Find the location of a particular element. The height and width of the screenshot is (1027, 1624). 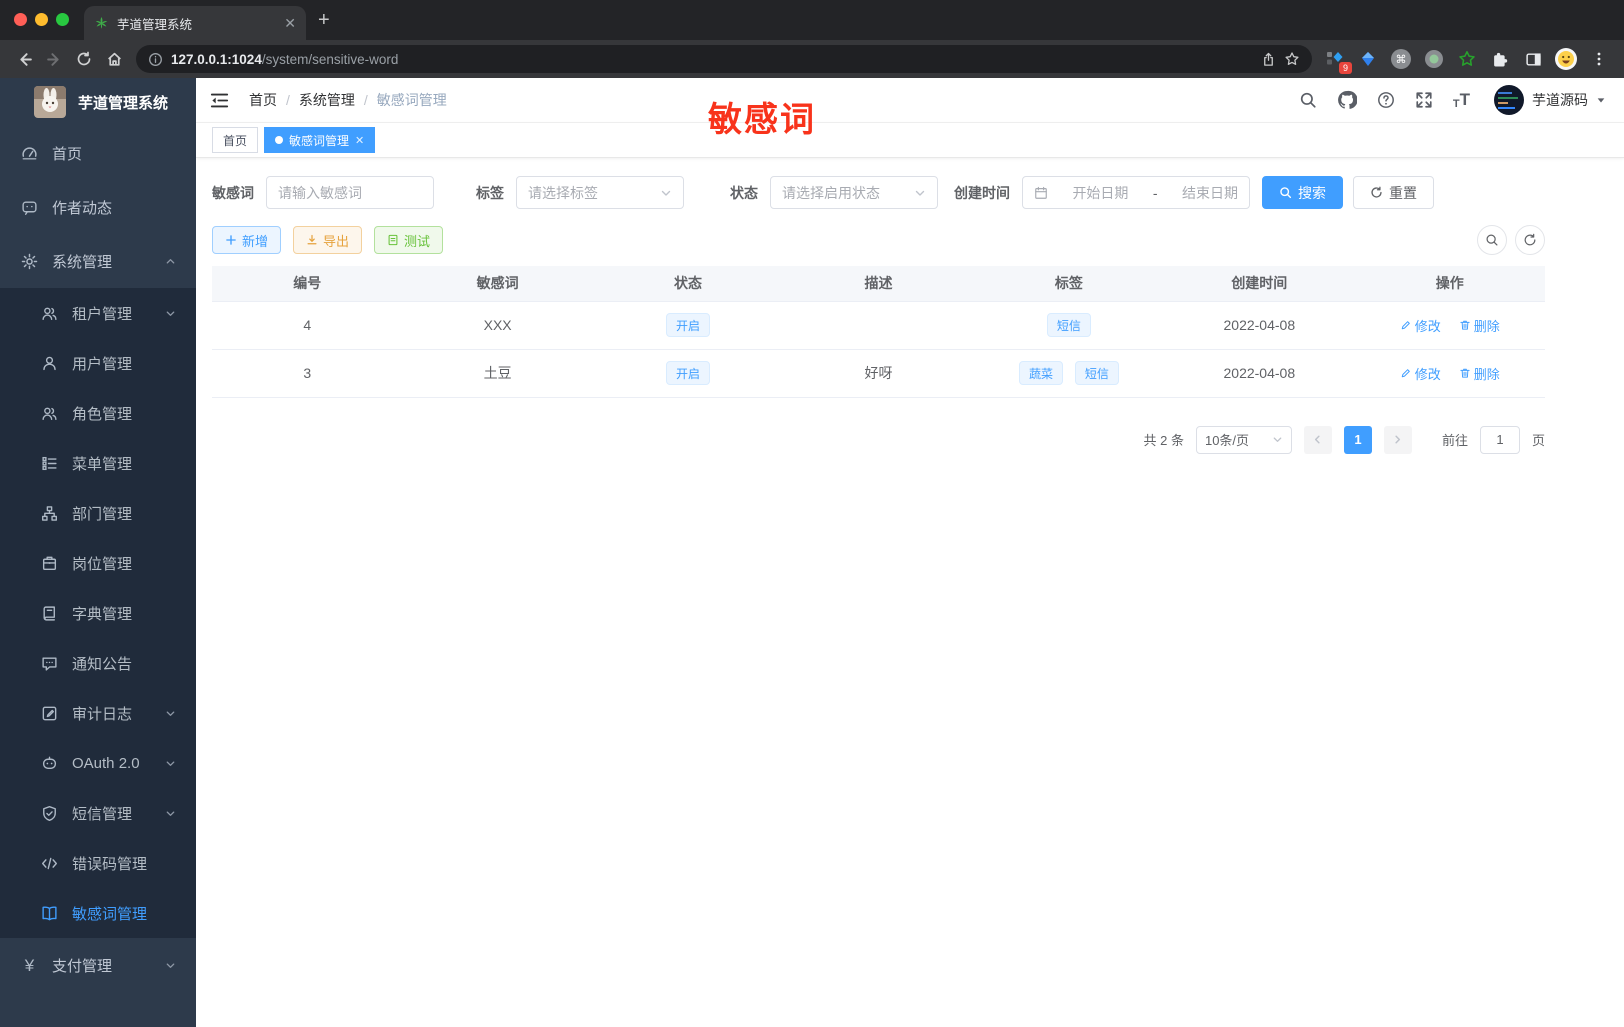

prev-page-button is located at coordinates (1317, 439).